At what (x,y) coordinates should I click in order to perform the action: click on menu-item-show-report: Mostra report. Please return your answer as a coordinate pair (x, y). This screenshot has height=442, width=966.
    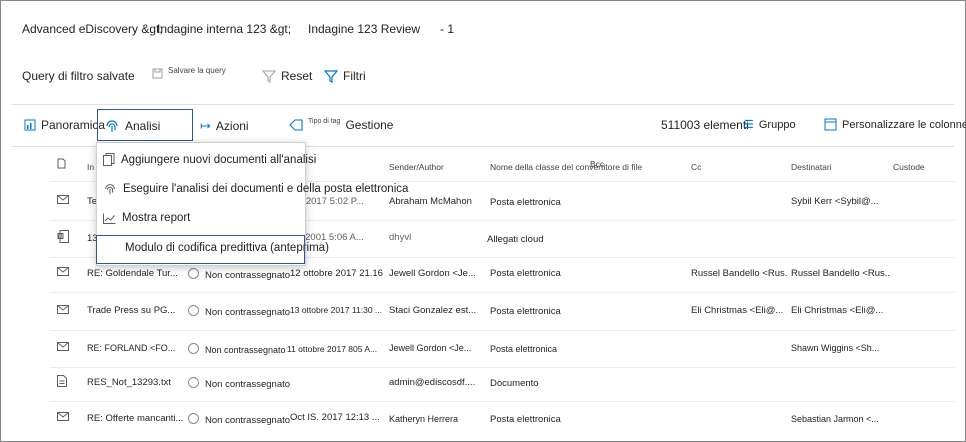
    Looking at the image, I should click on (146, 218).